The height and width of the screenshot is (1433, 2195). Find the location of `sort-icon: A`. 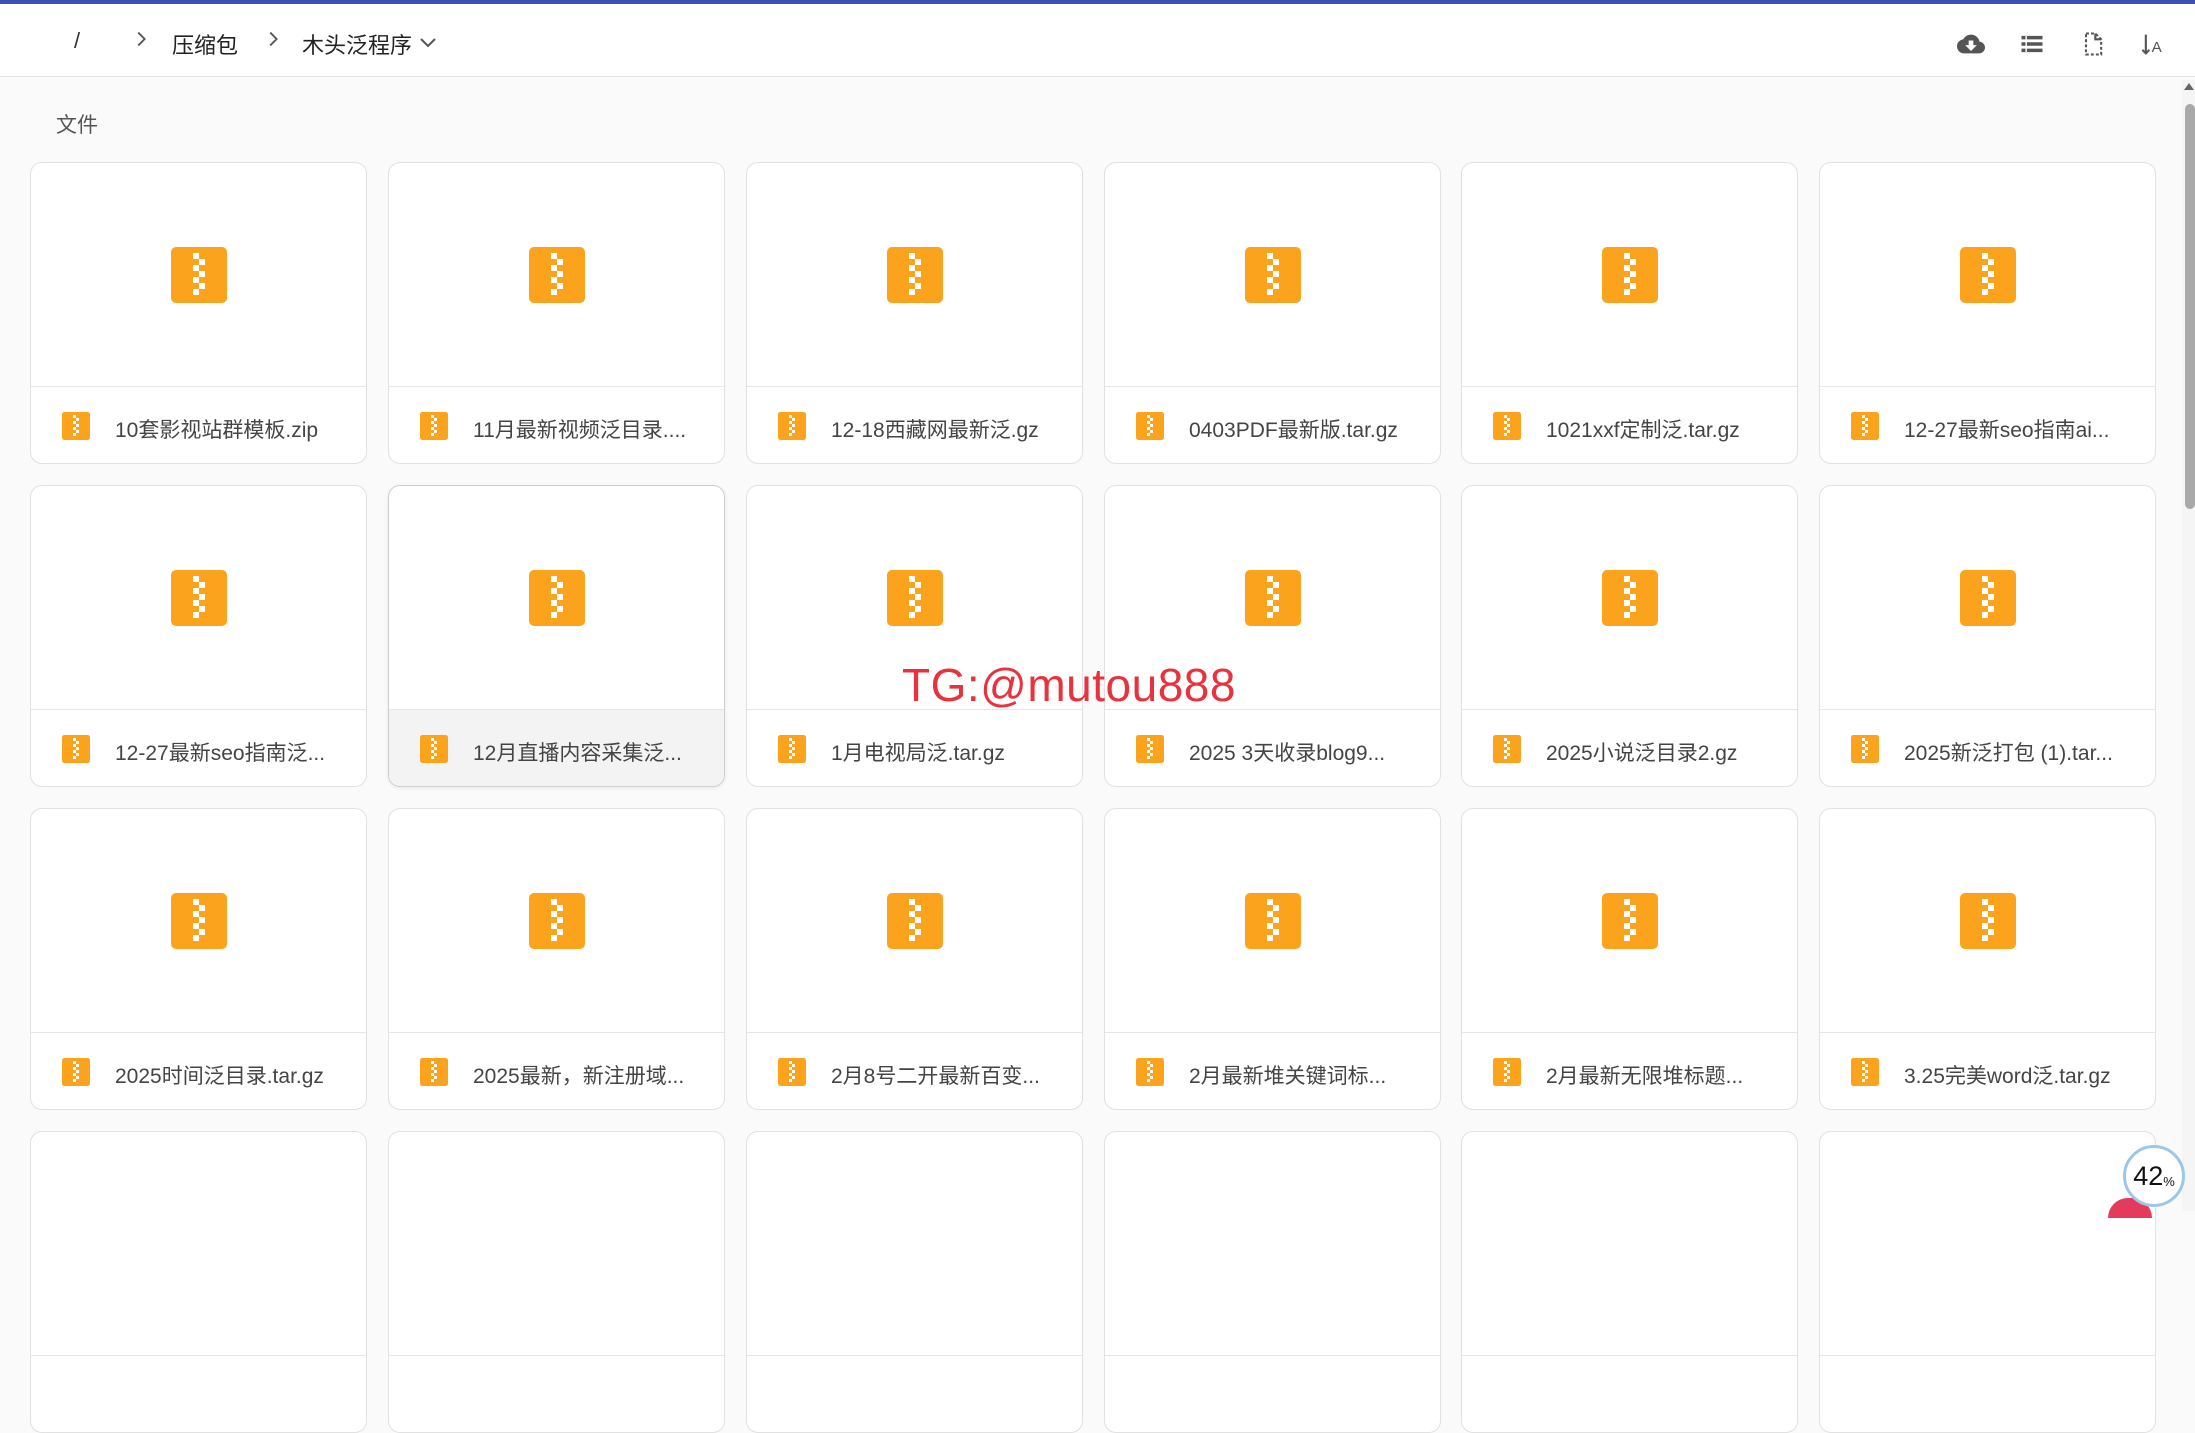

sort-icon: A is located at coordinates (2154, 44).